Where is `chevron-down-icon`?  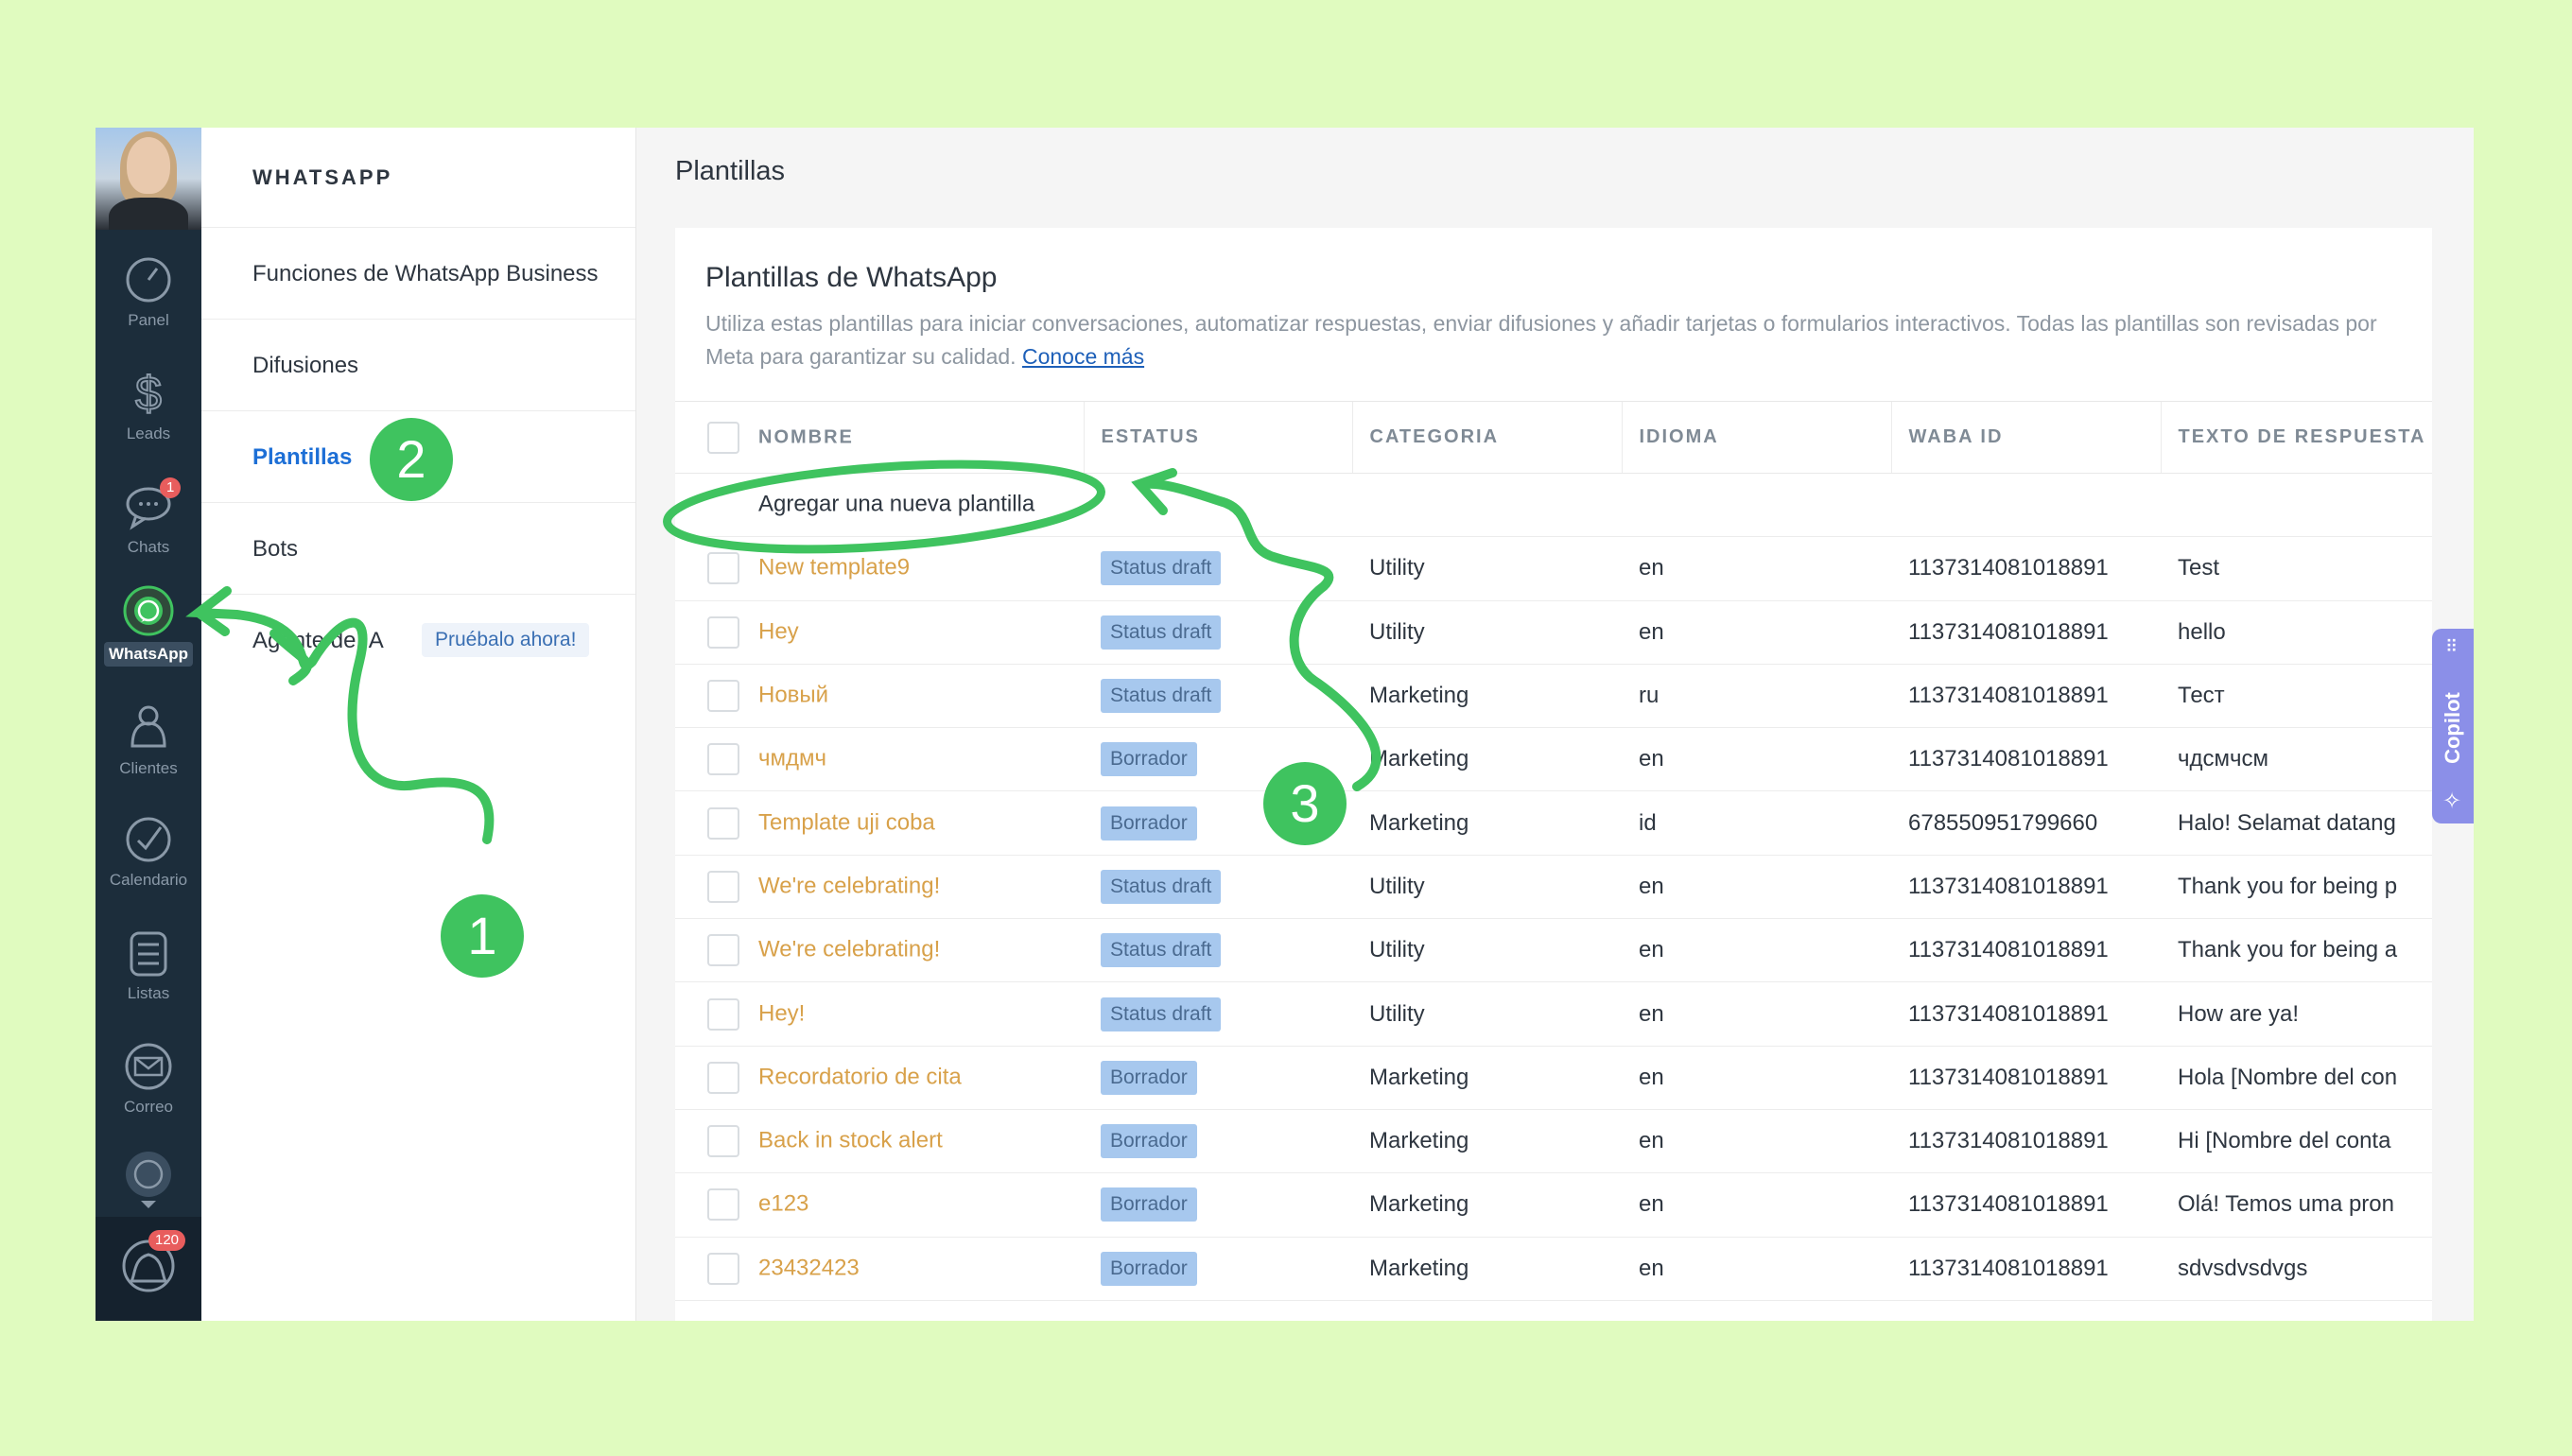 chevron-down-icon is located at coordinates (148, 1204).